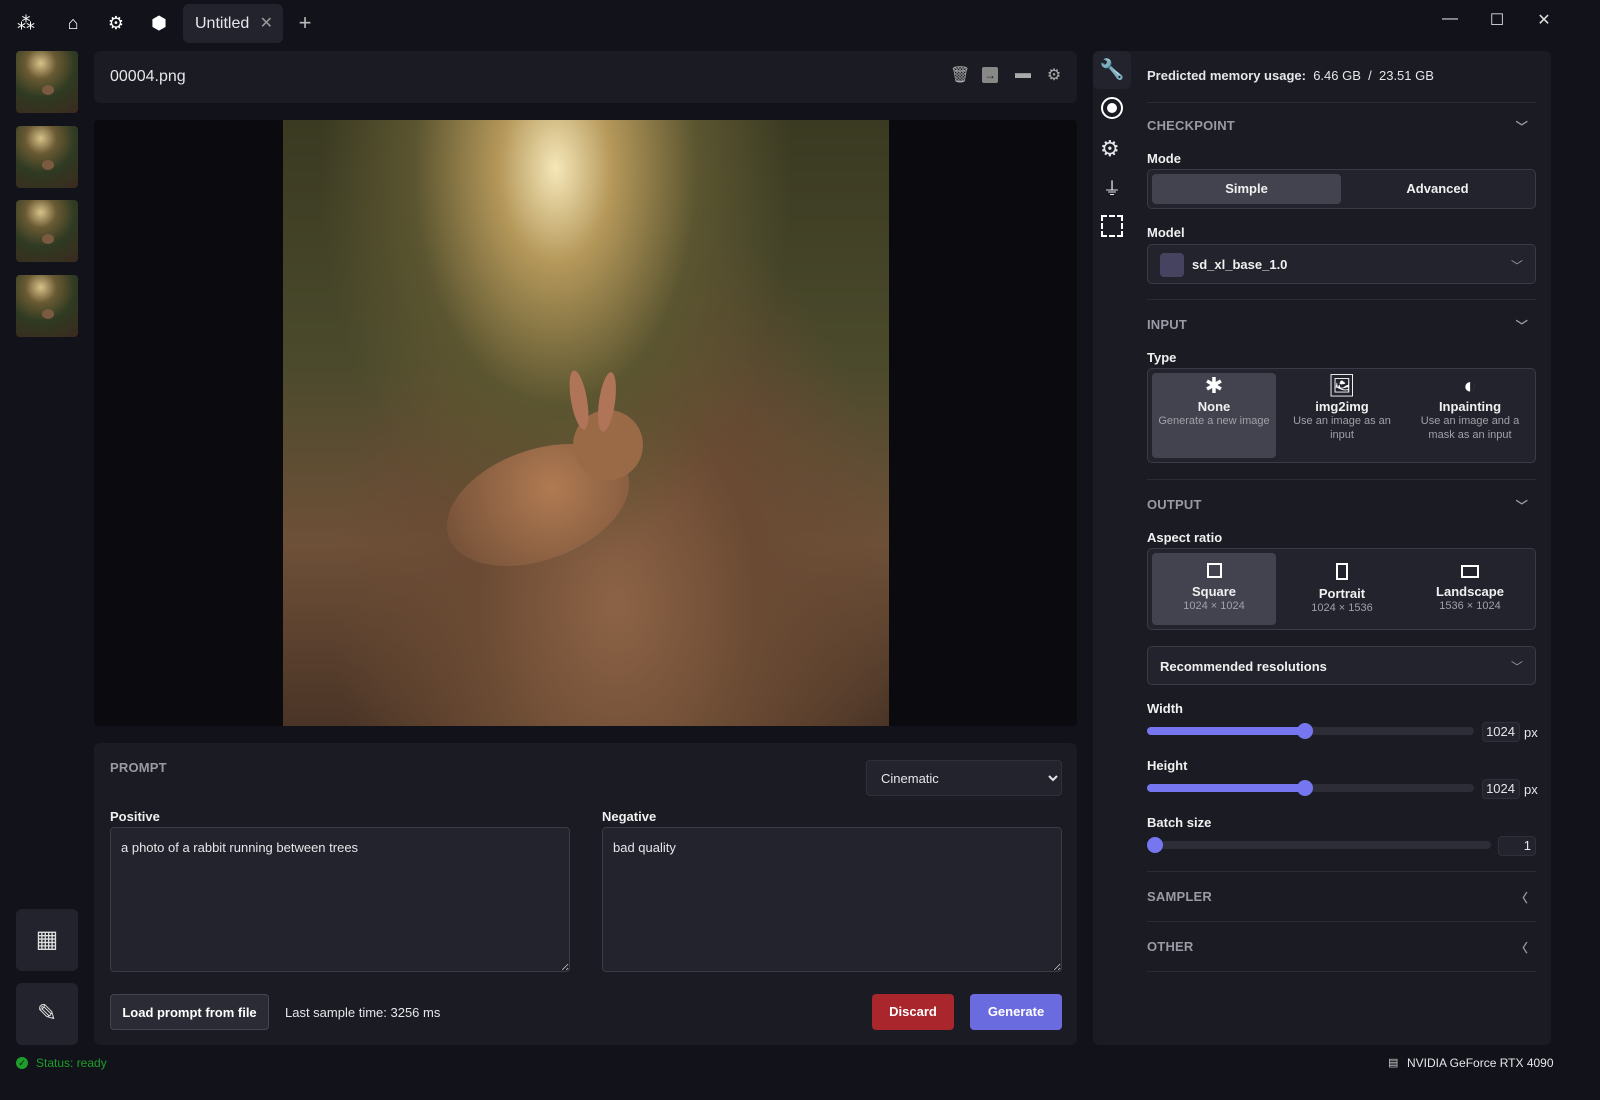 The width and height of the screenshot is (1600, 1100). Describe the element at coordinates (1214, 385) in the screenshot. I see `asterisk-icon: ✱` at that location.